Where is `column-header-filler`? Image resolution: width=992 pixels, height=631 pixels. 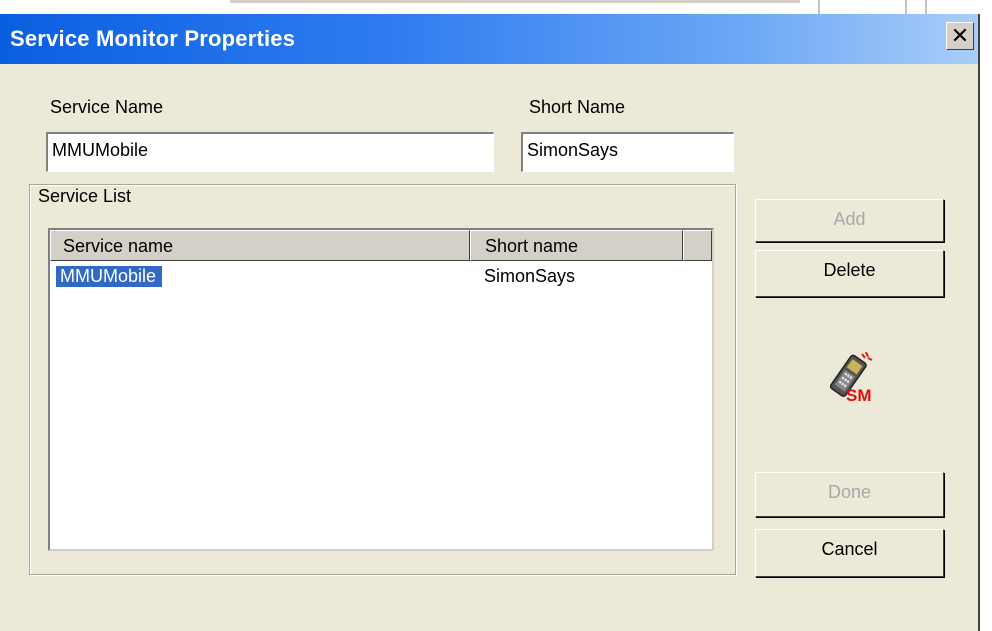
column-header-filler is located at coordinates (697, 245).